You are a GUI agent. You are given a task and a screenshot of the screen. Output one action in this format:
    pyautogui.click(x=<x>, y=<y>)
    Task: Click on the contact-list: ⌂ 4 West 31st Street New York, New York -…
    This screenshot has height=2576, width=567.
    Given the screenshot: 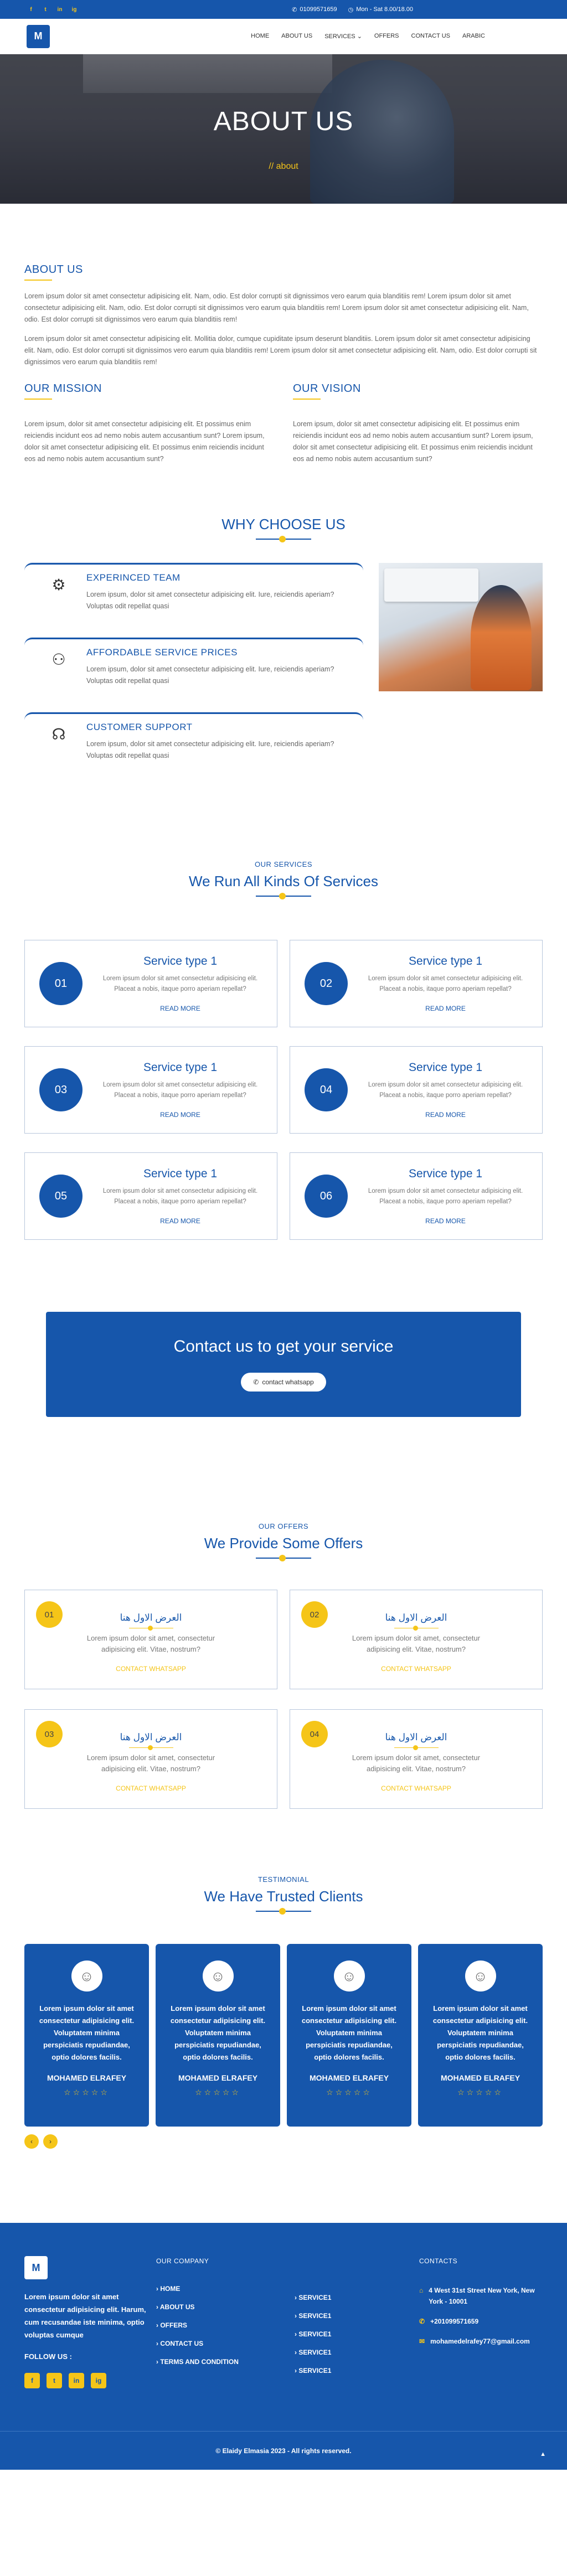 What is the action you would take?
    pyautogui.click(x=481, y=2316)
    